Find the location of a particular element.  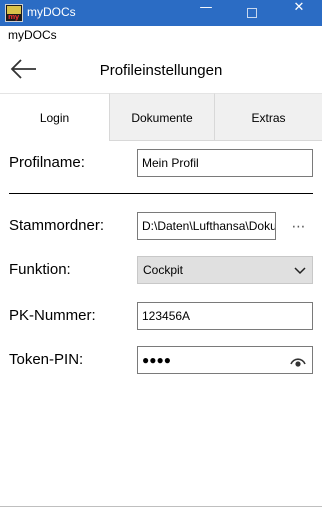

tab-documents: Dokumente is located at coordinates (161, 117).